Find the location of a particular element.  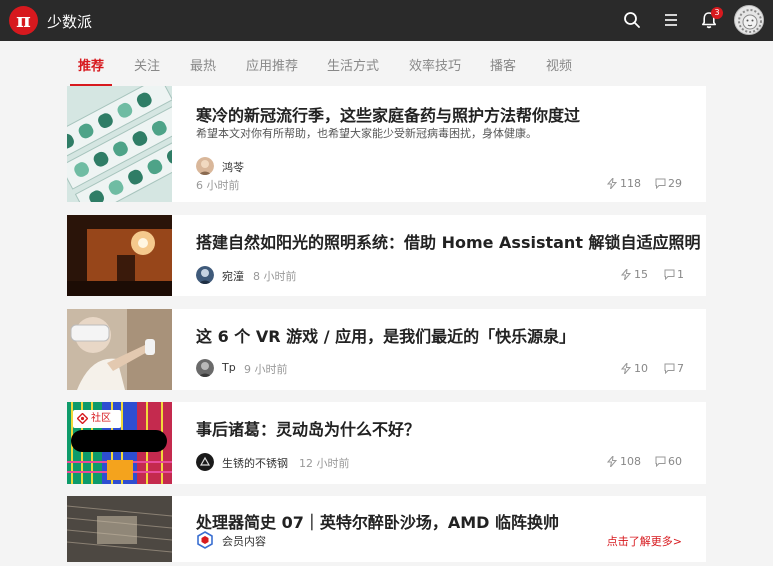

tab-following: 关注 is located at coordinates (147, 71).